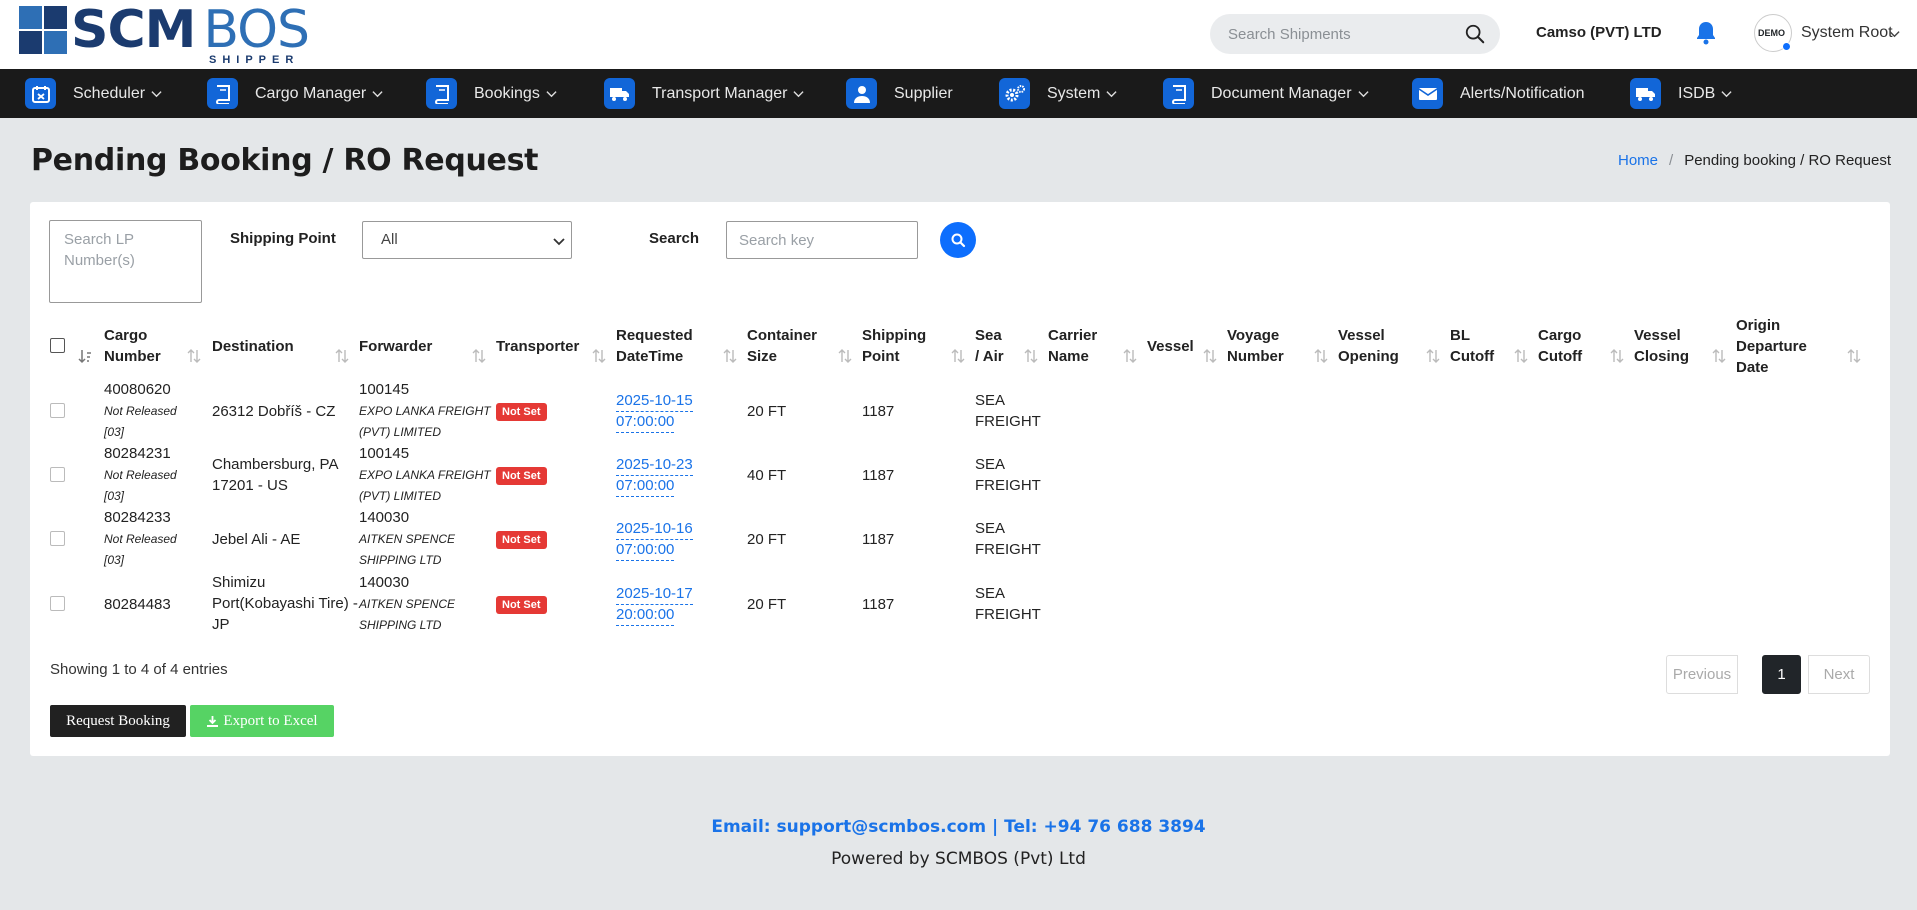  I want to click on col-header-text: Size, so click(762, 356).